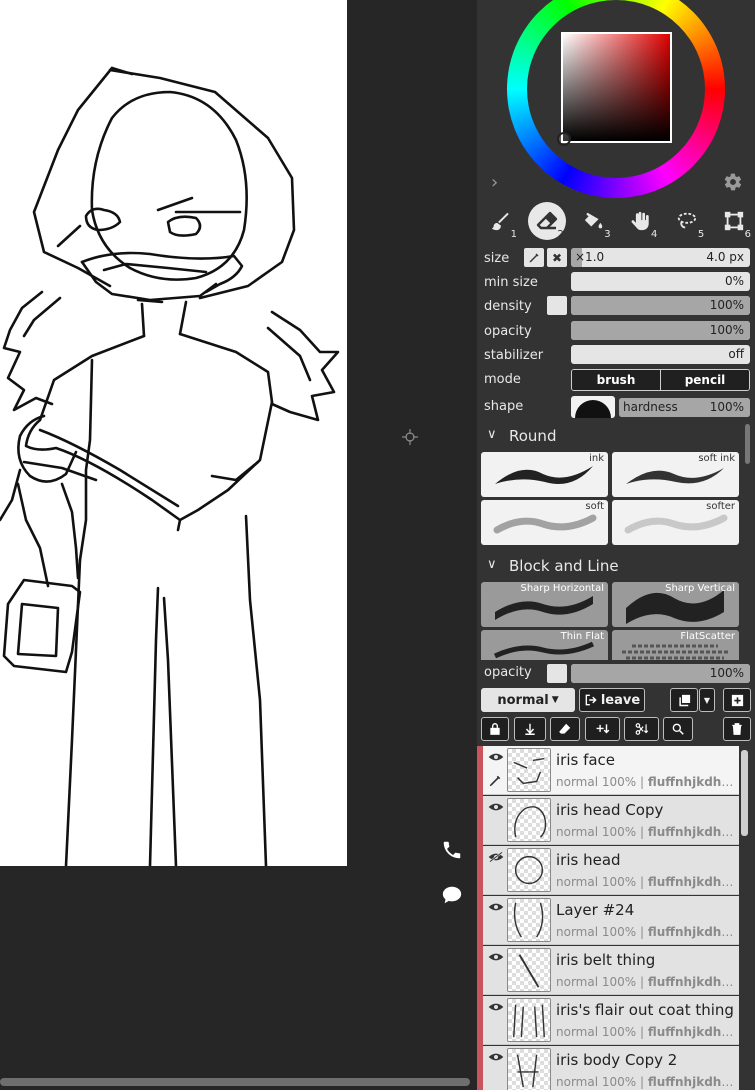  Describe the element at coordinates (675, 645) in the screenshot. I see `preset-flatscatter: FlatScatter` at that location.